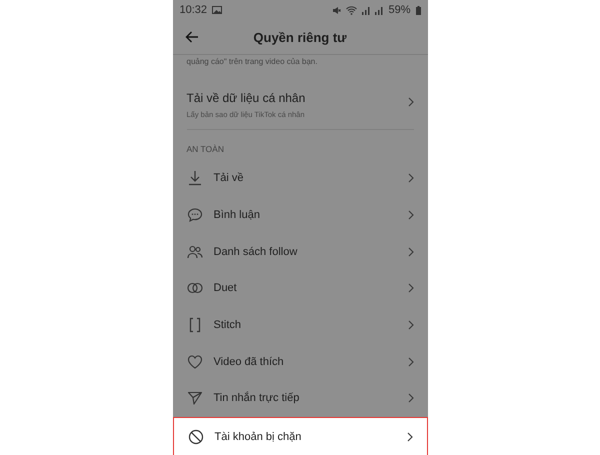 This screenshot has width=600, height=455. Describe the element at coordinates (252, 61) in the screenshot. I see `description-text: quảng cáo" trên trang video của bạn.` at that location.